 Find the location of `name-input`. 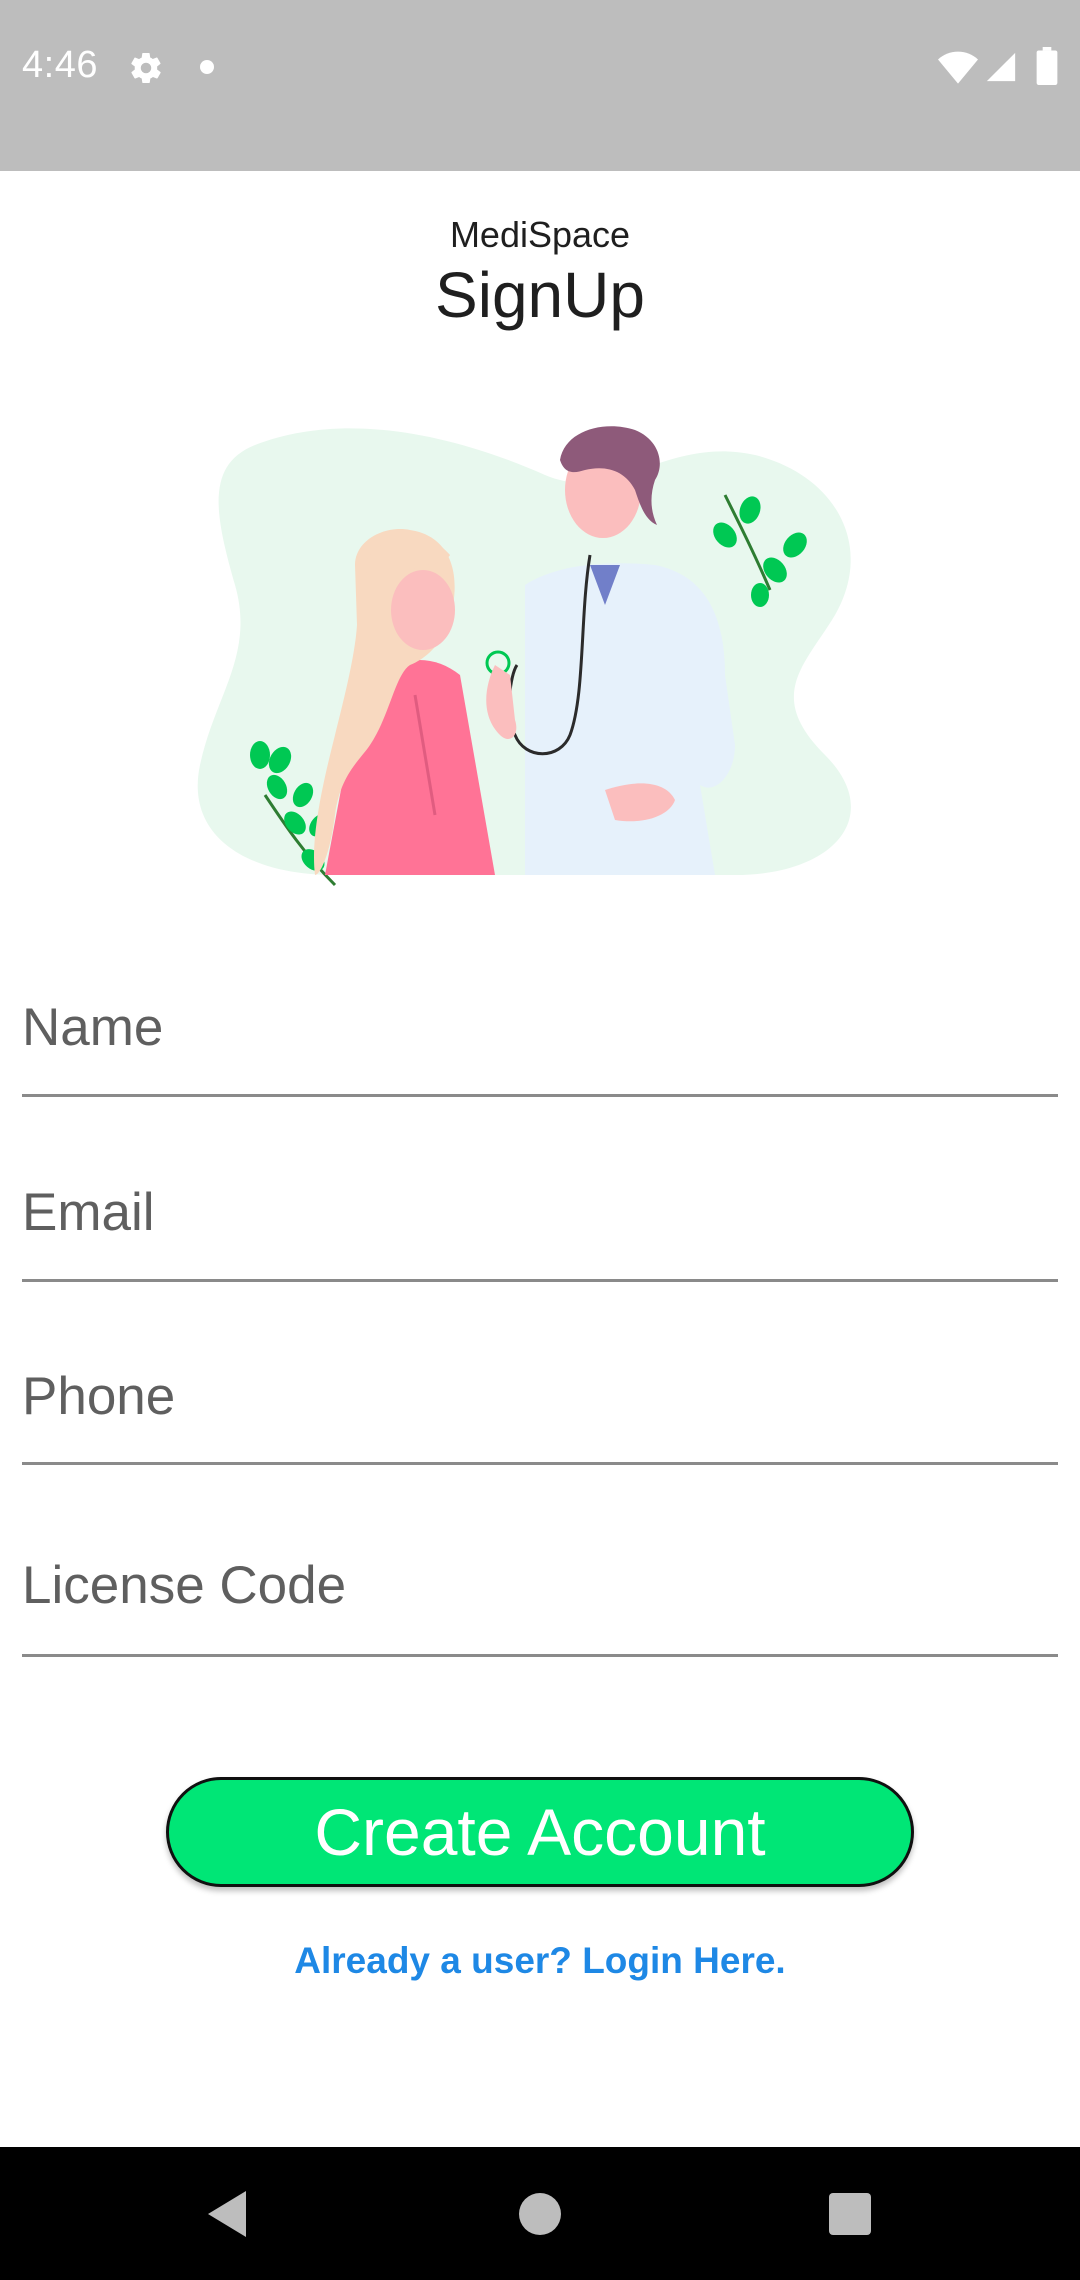

name-input is located at coordinates (540, 1027).